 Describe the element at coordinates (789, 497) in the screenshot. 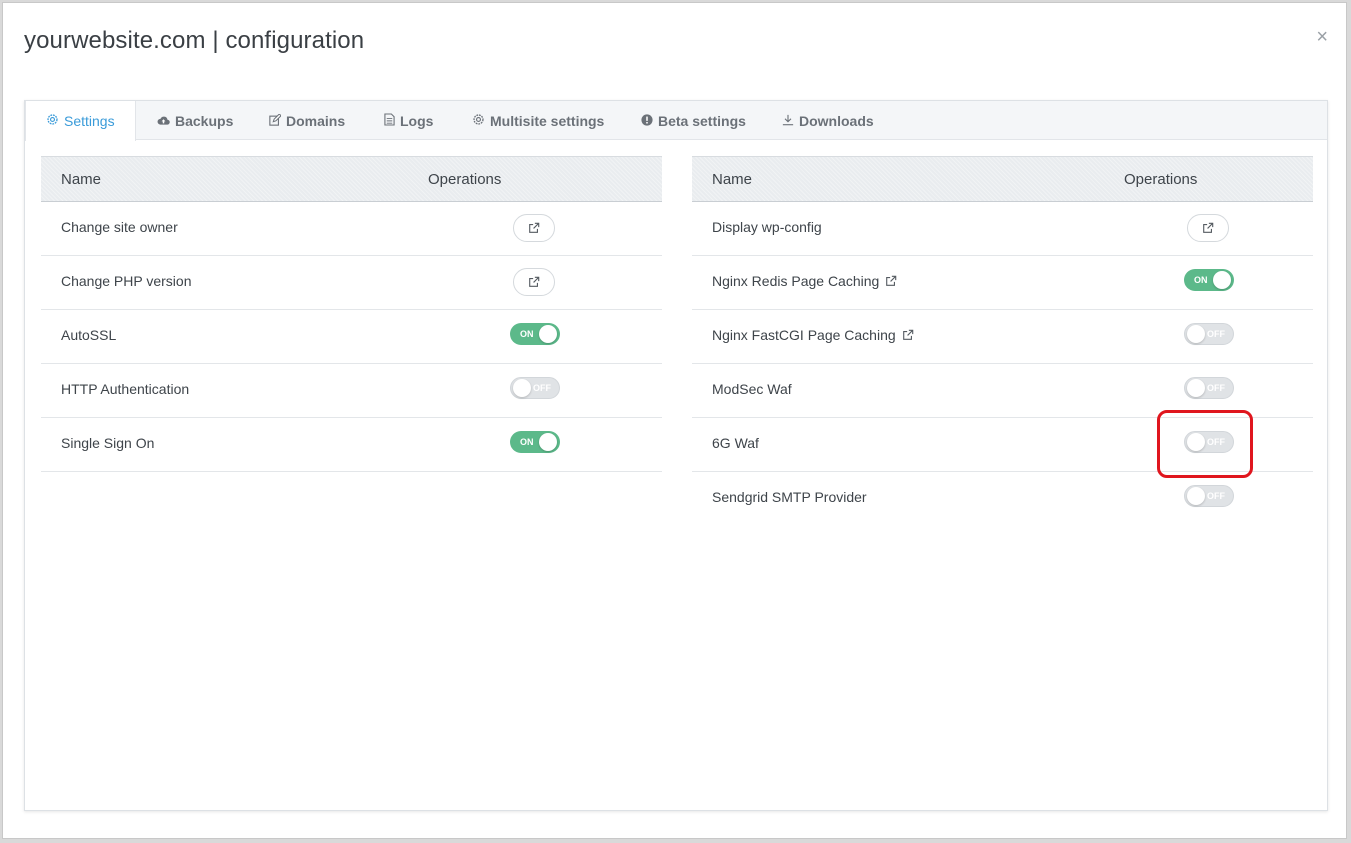

I see `row-label-sendgrid-smtp-provider: Sendgrid SMTP Provider` at that location.